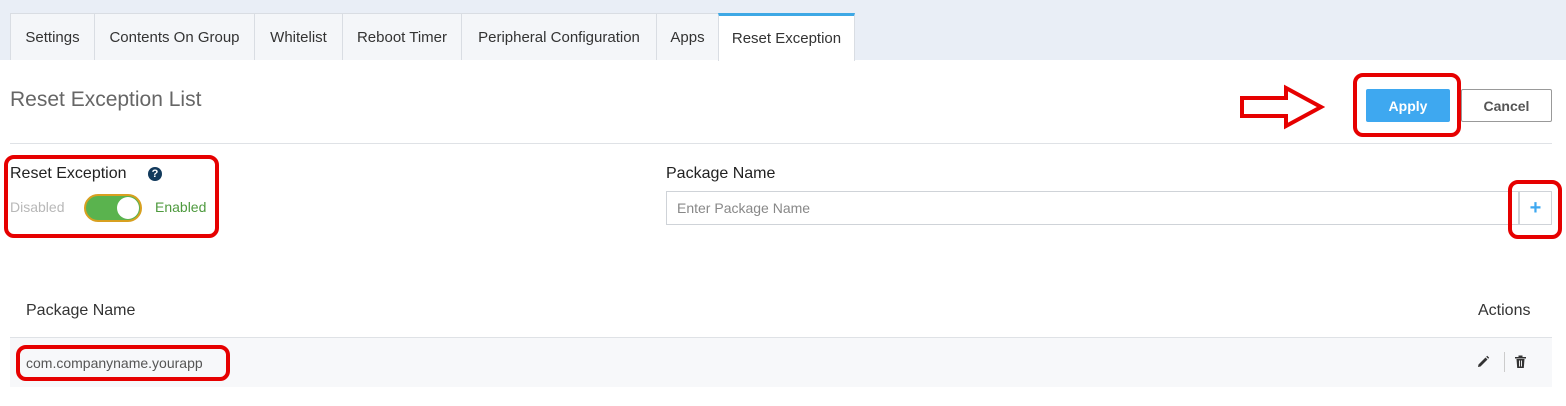 This screenshot has width=1566, height=406. Describe the element at coordinates (1506, 105) in the screenshot. I see `cancel-button: Cancel` at that location.